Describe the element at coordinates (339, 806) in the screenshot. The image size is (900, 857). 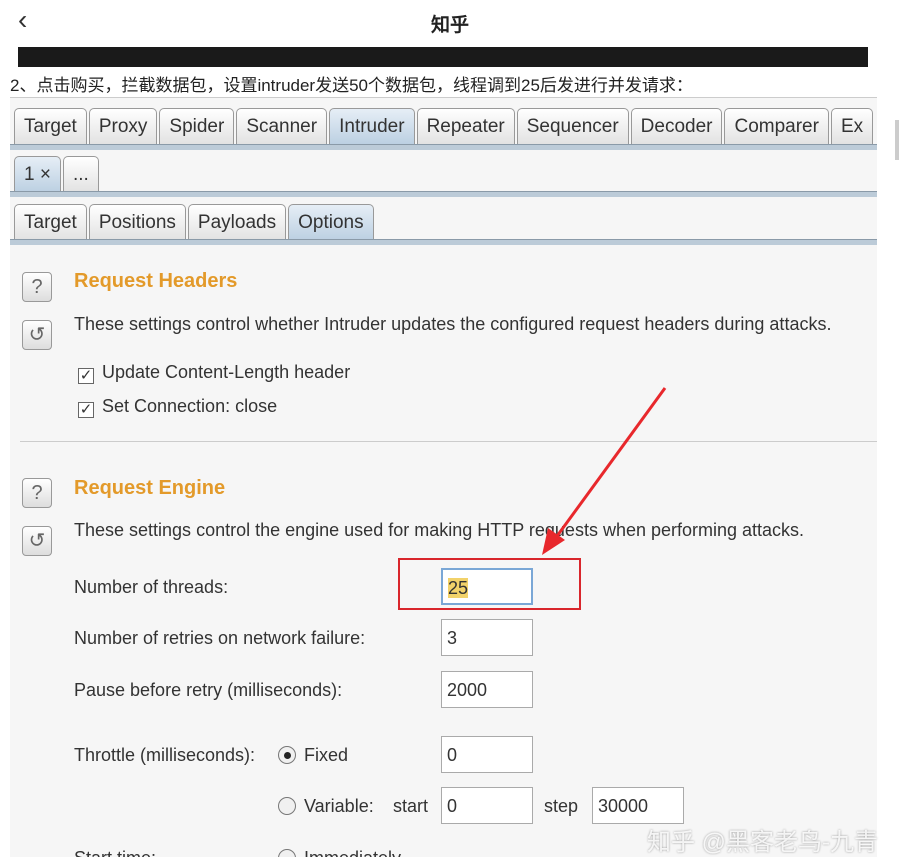
I see `radio-label: Variable:` at that location.